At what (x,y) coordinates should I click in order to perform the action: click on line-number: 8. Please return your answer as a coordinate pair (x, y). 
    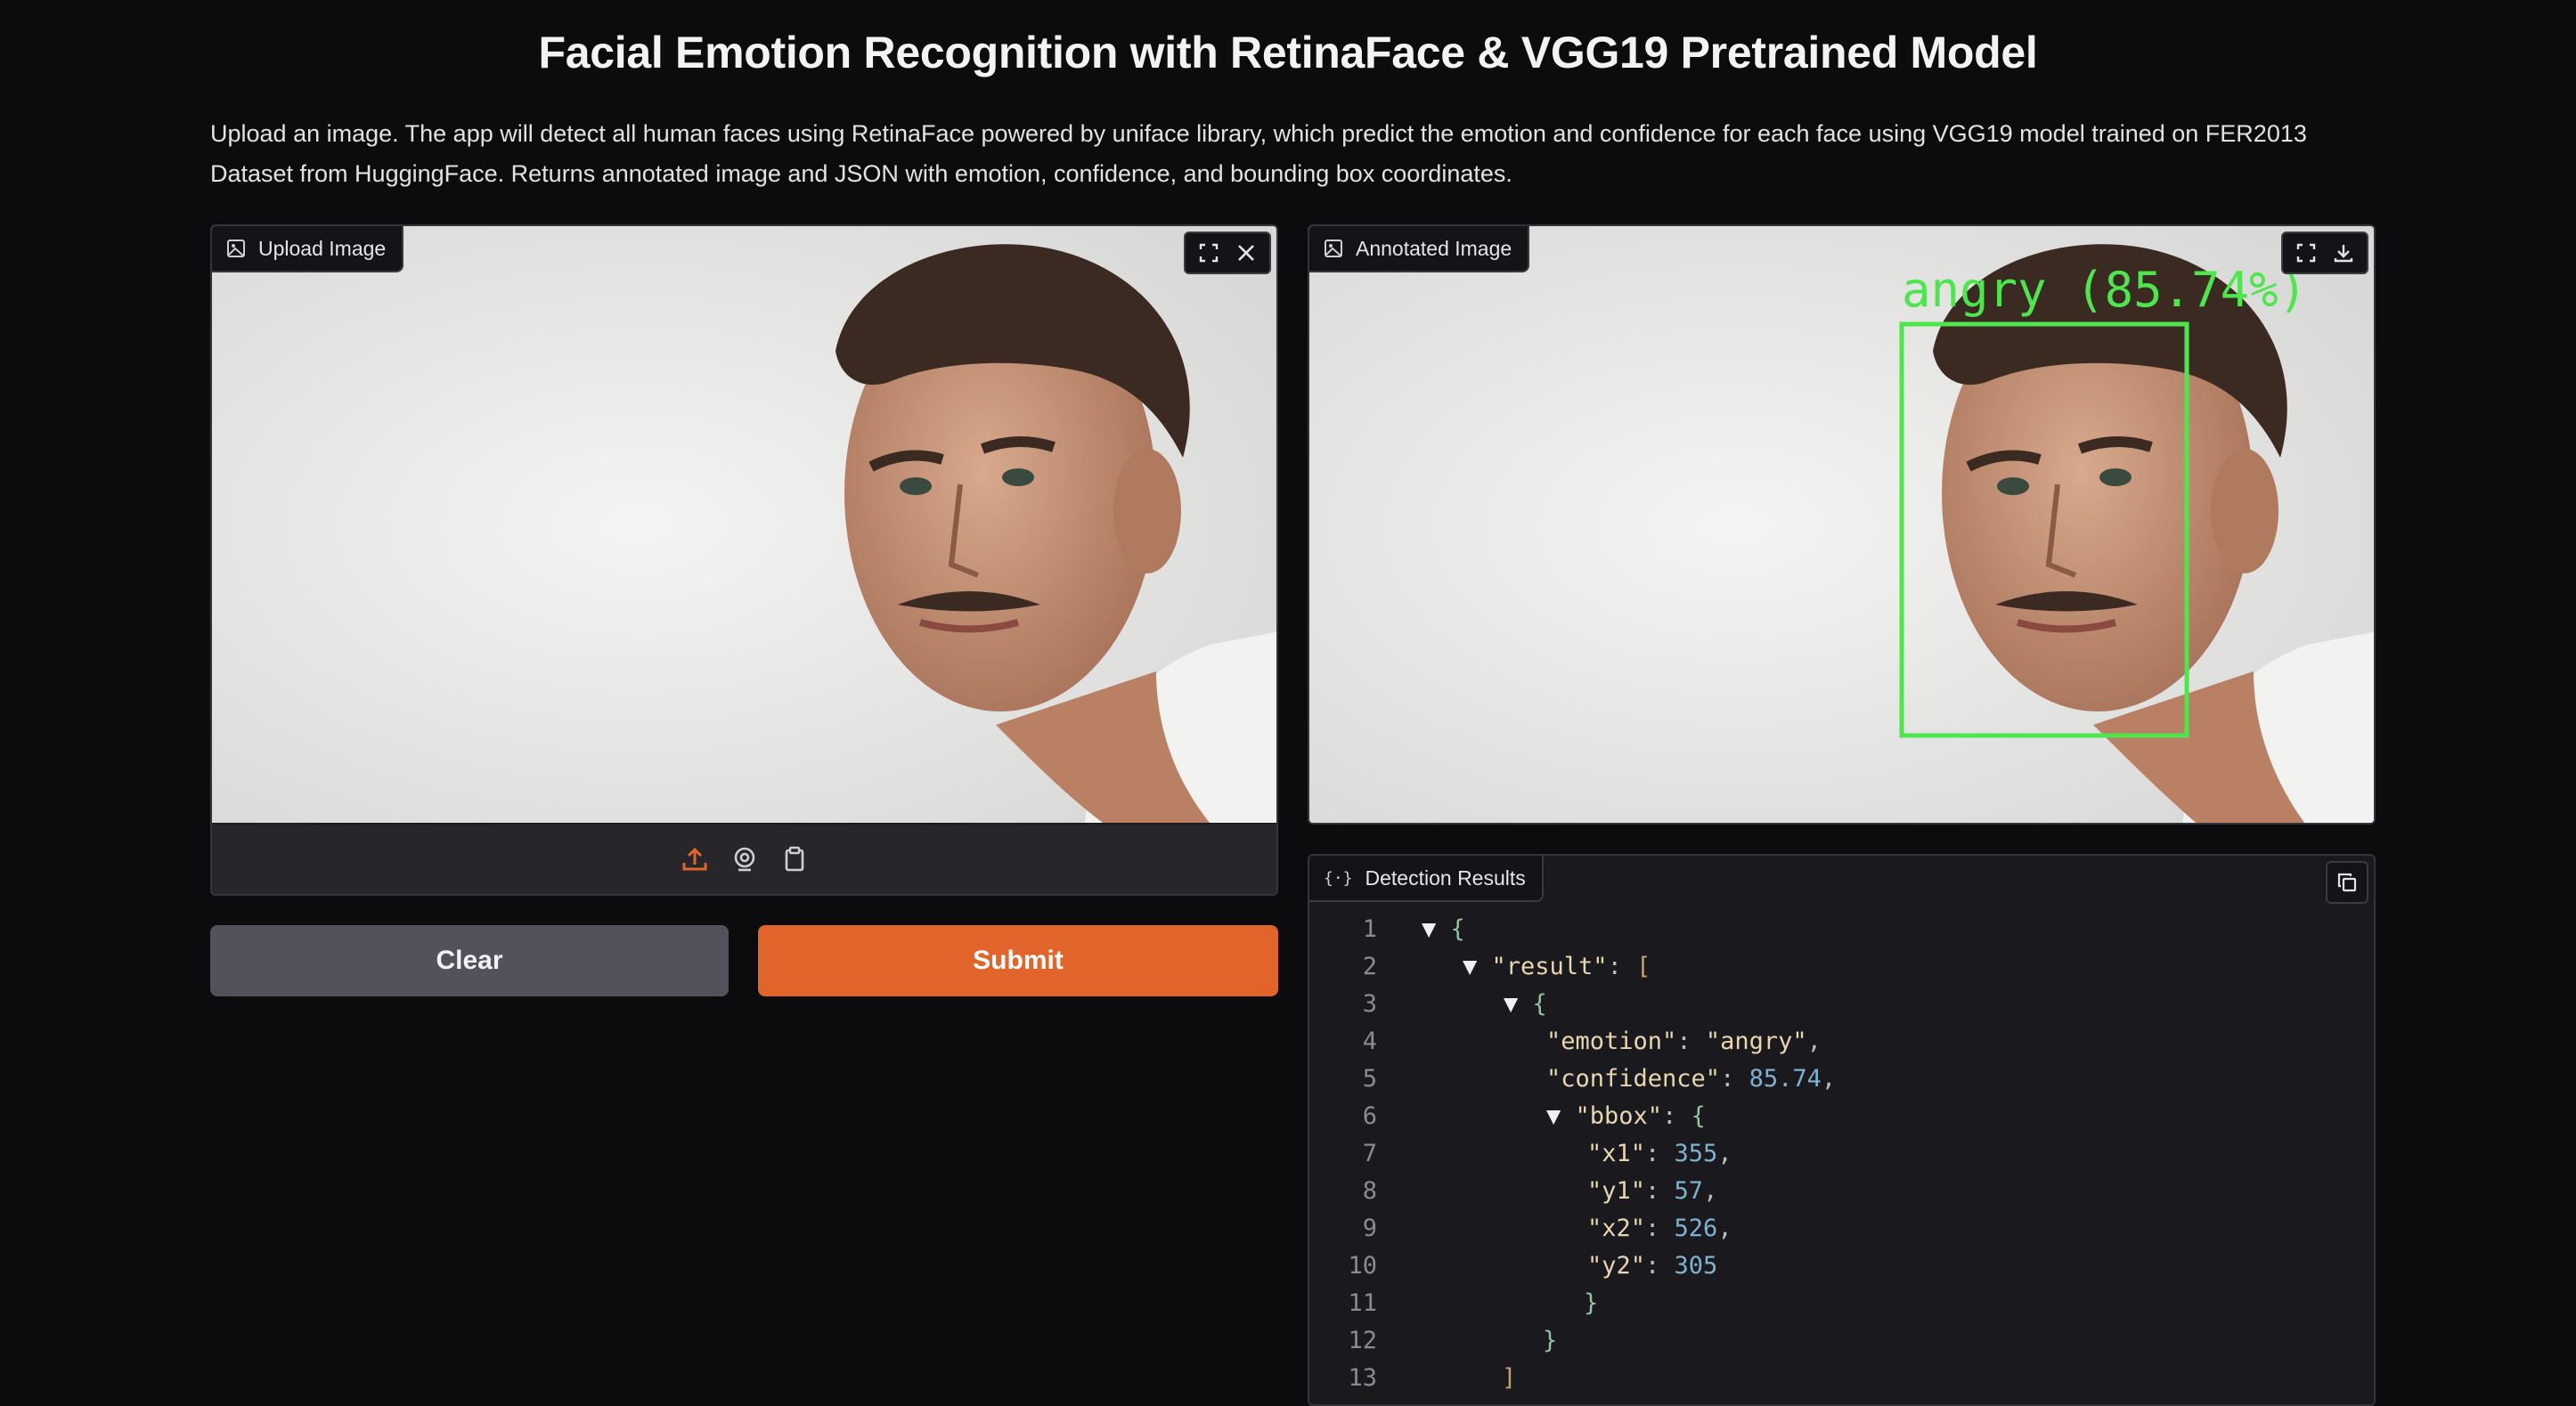
    Looking at the image, I should click on (1370, 1191).